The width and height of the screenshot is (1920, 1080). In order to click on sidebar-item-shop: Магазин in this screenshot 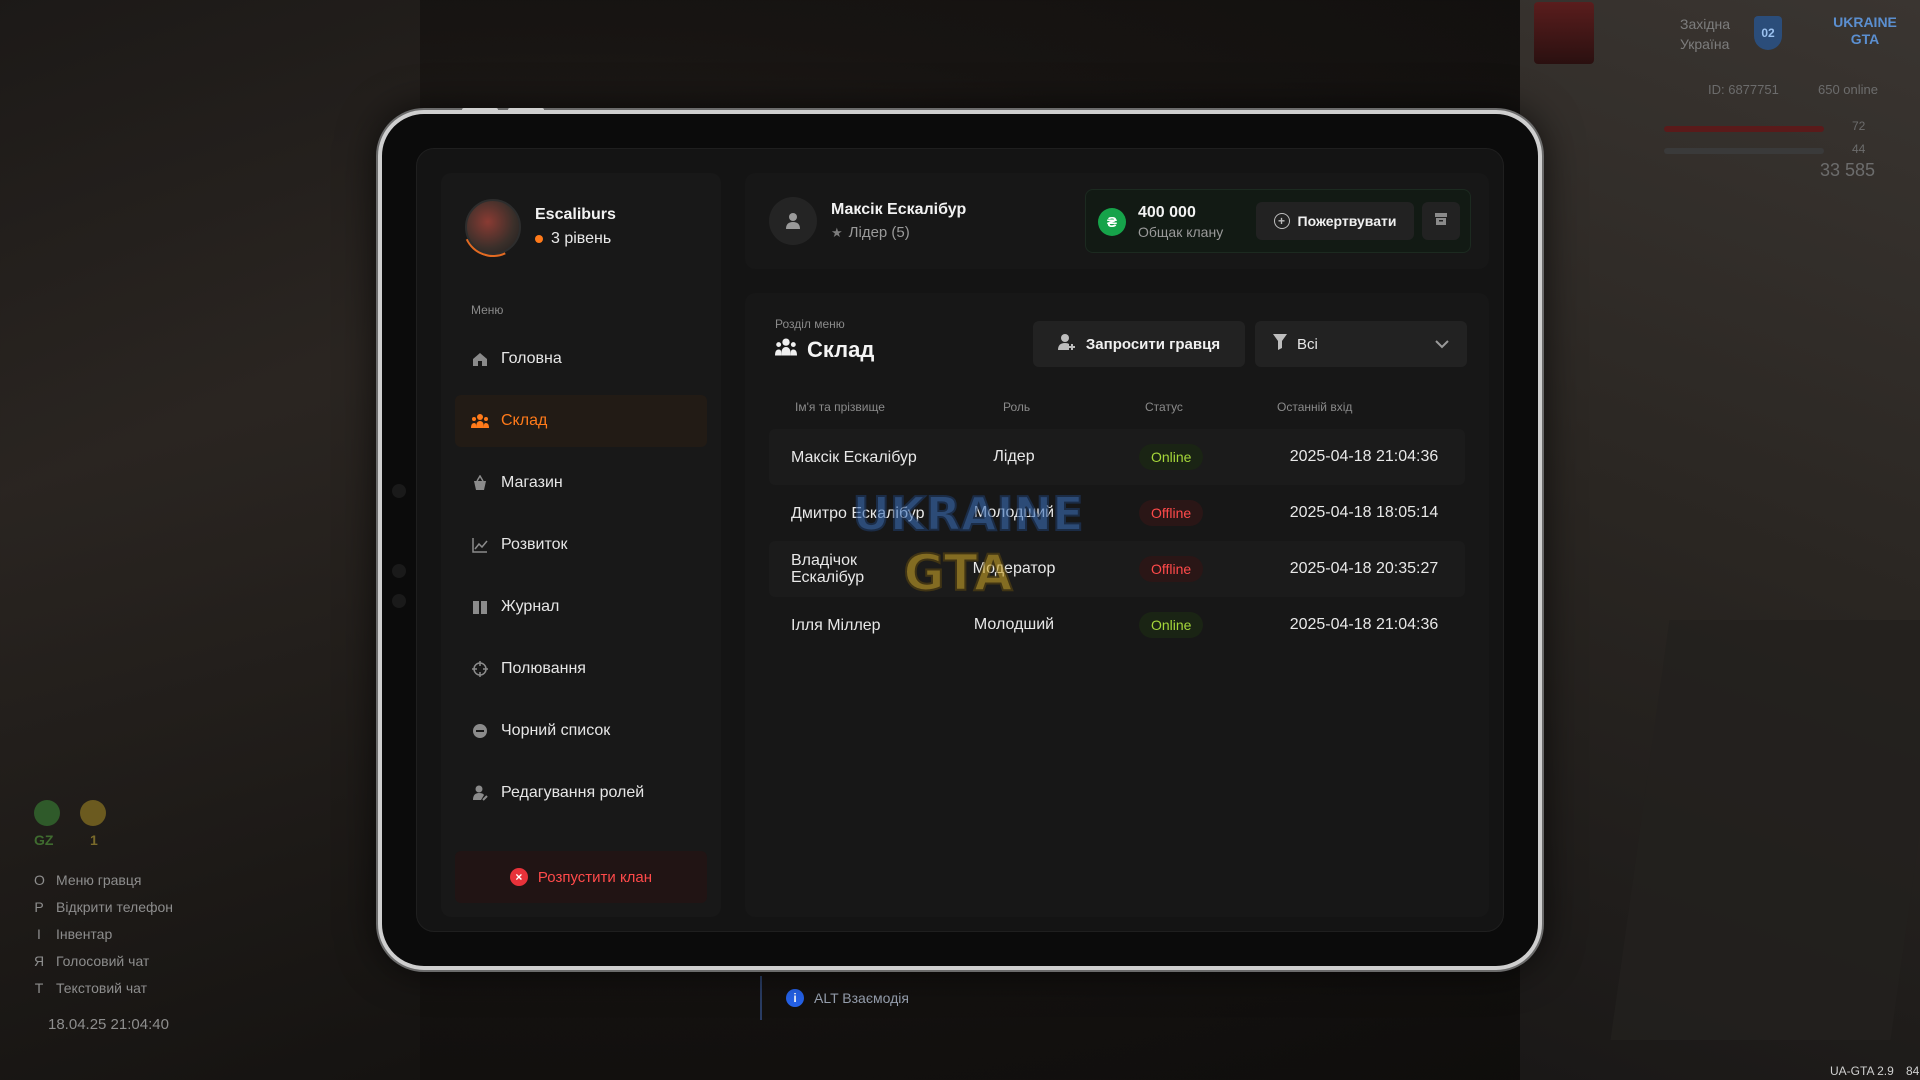, I will do `click(581, 483)`.